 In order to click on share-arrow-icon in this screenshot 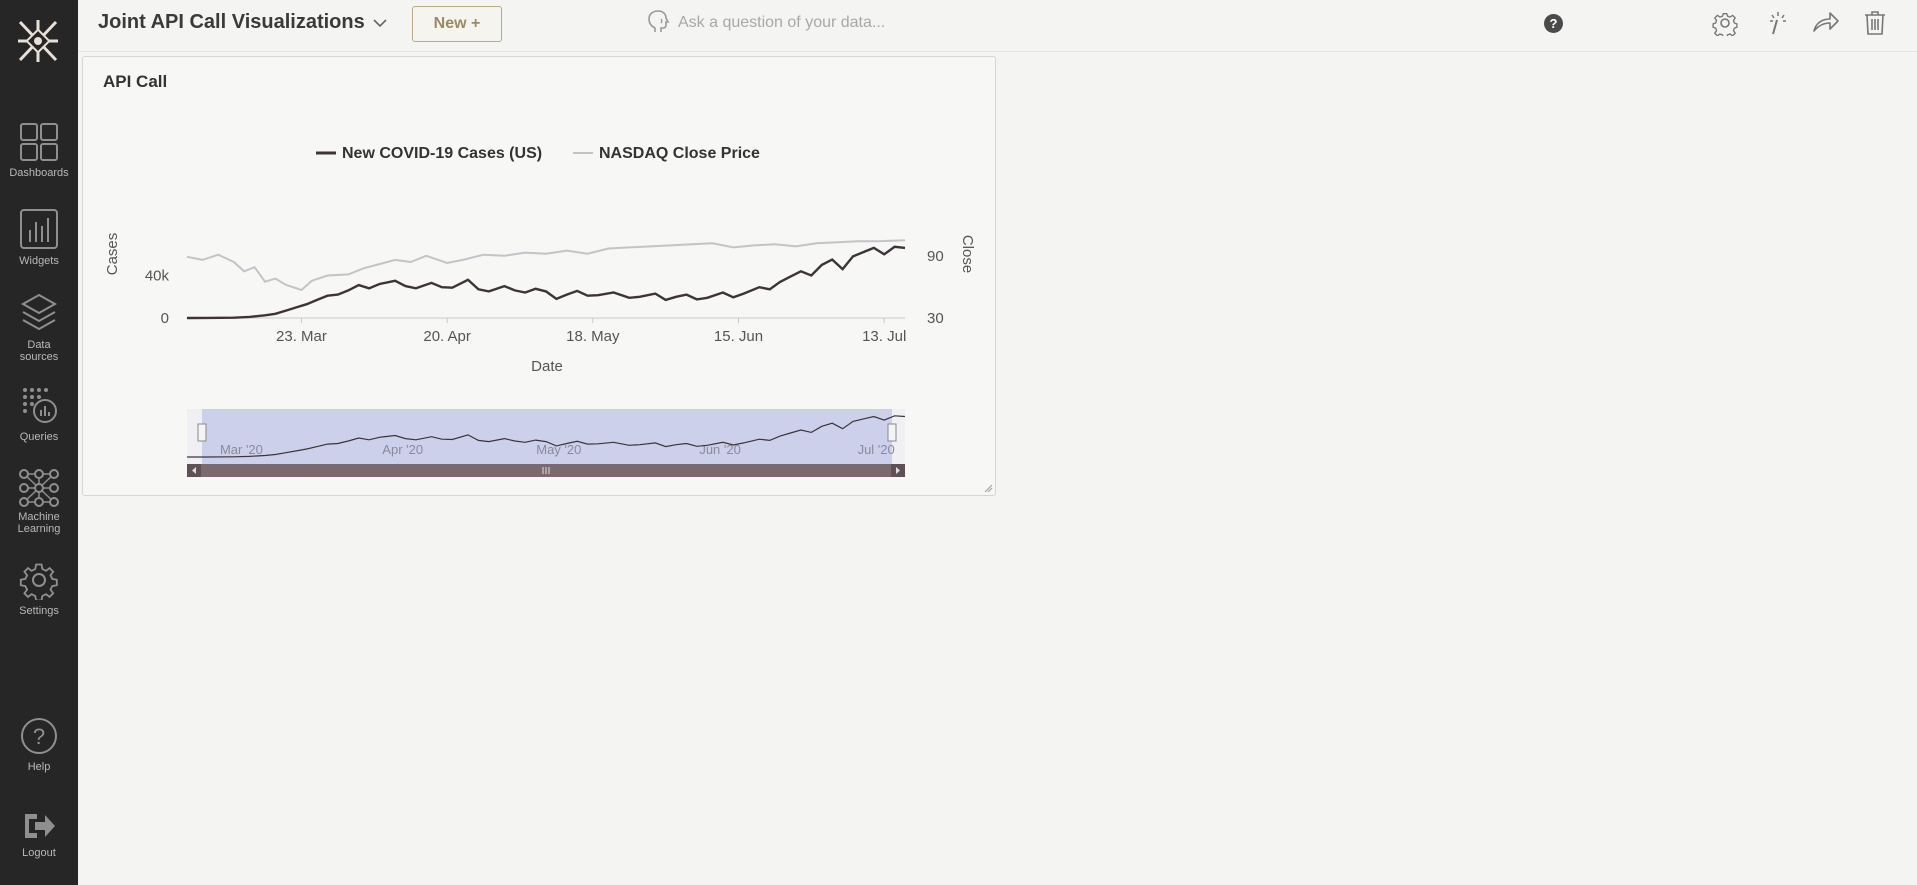, I will do `click(1826, 22)`.